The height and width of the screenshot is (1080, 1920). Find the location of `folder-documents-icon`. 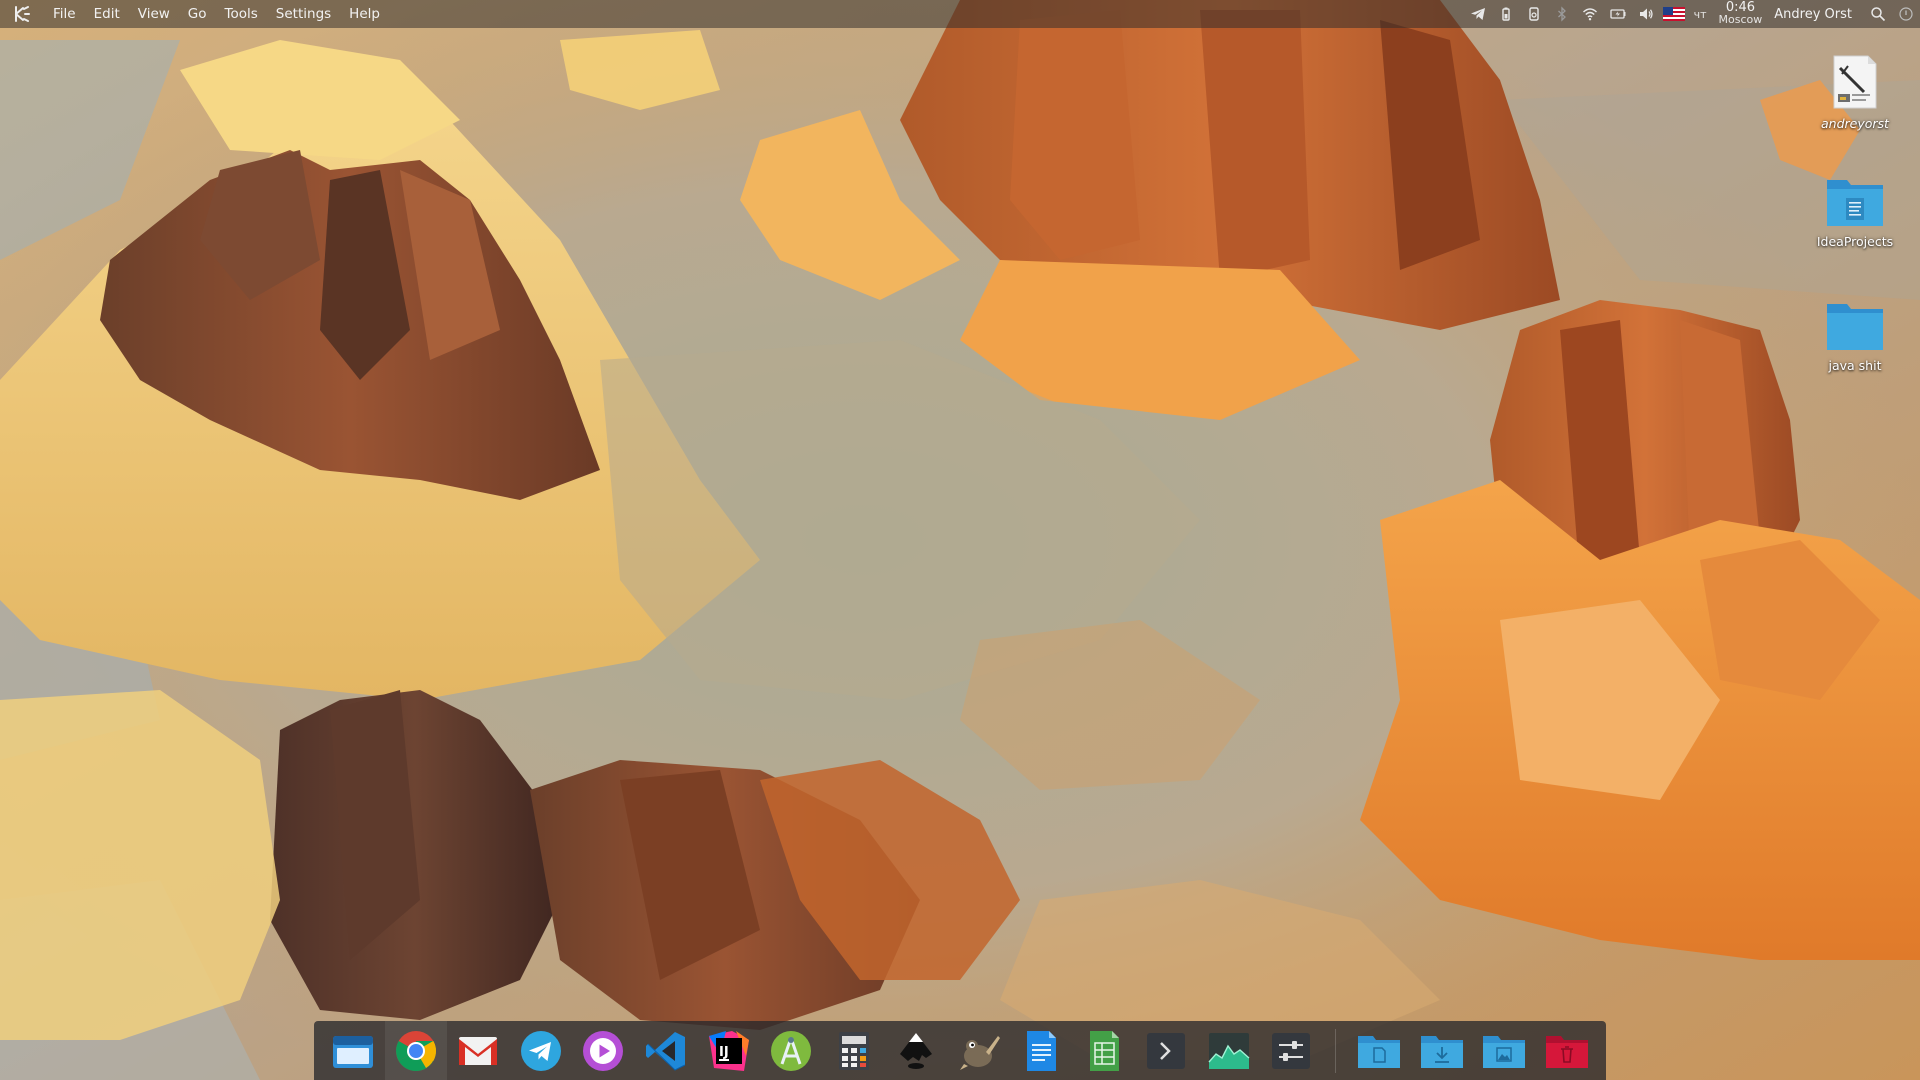

folder-documents-icon is located at coordinates (1855, 199).